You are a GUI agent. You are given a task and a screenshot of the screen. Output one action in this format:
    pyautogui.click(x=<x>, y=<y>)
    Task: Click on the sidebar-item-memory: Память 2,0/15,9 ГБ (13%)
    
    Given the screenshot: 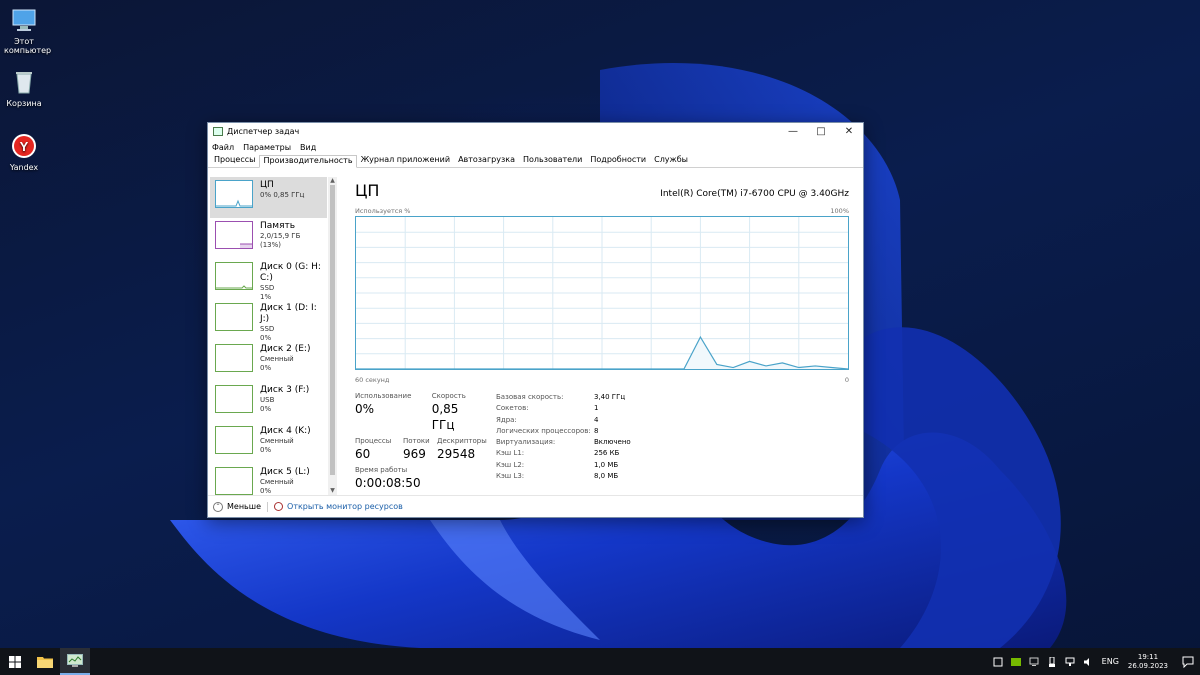 What is the action you would take?
    pyautogui.click(x=268, y=238)
    